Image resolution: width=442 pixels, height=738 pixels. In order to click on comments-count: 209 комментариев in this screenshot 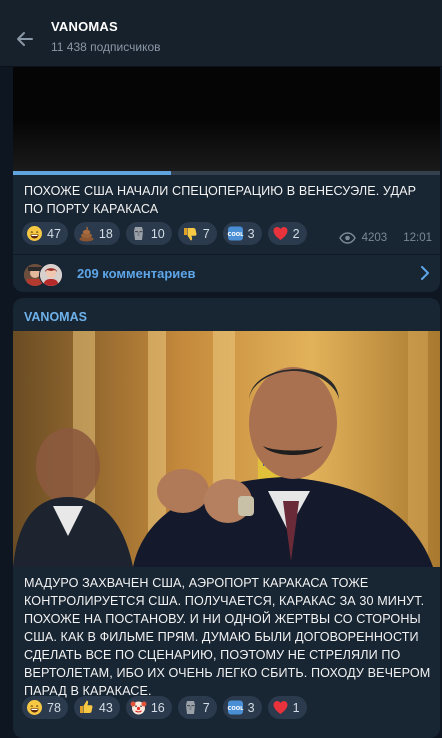, I will do `click(136, 273)`.